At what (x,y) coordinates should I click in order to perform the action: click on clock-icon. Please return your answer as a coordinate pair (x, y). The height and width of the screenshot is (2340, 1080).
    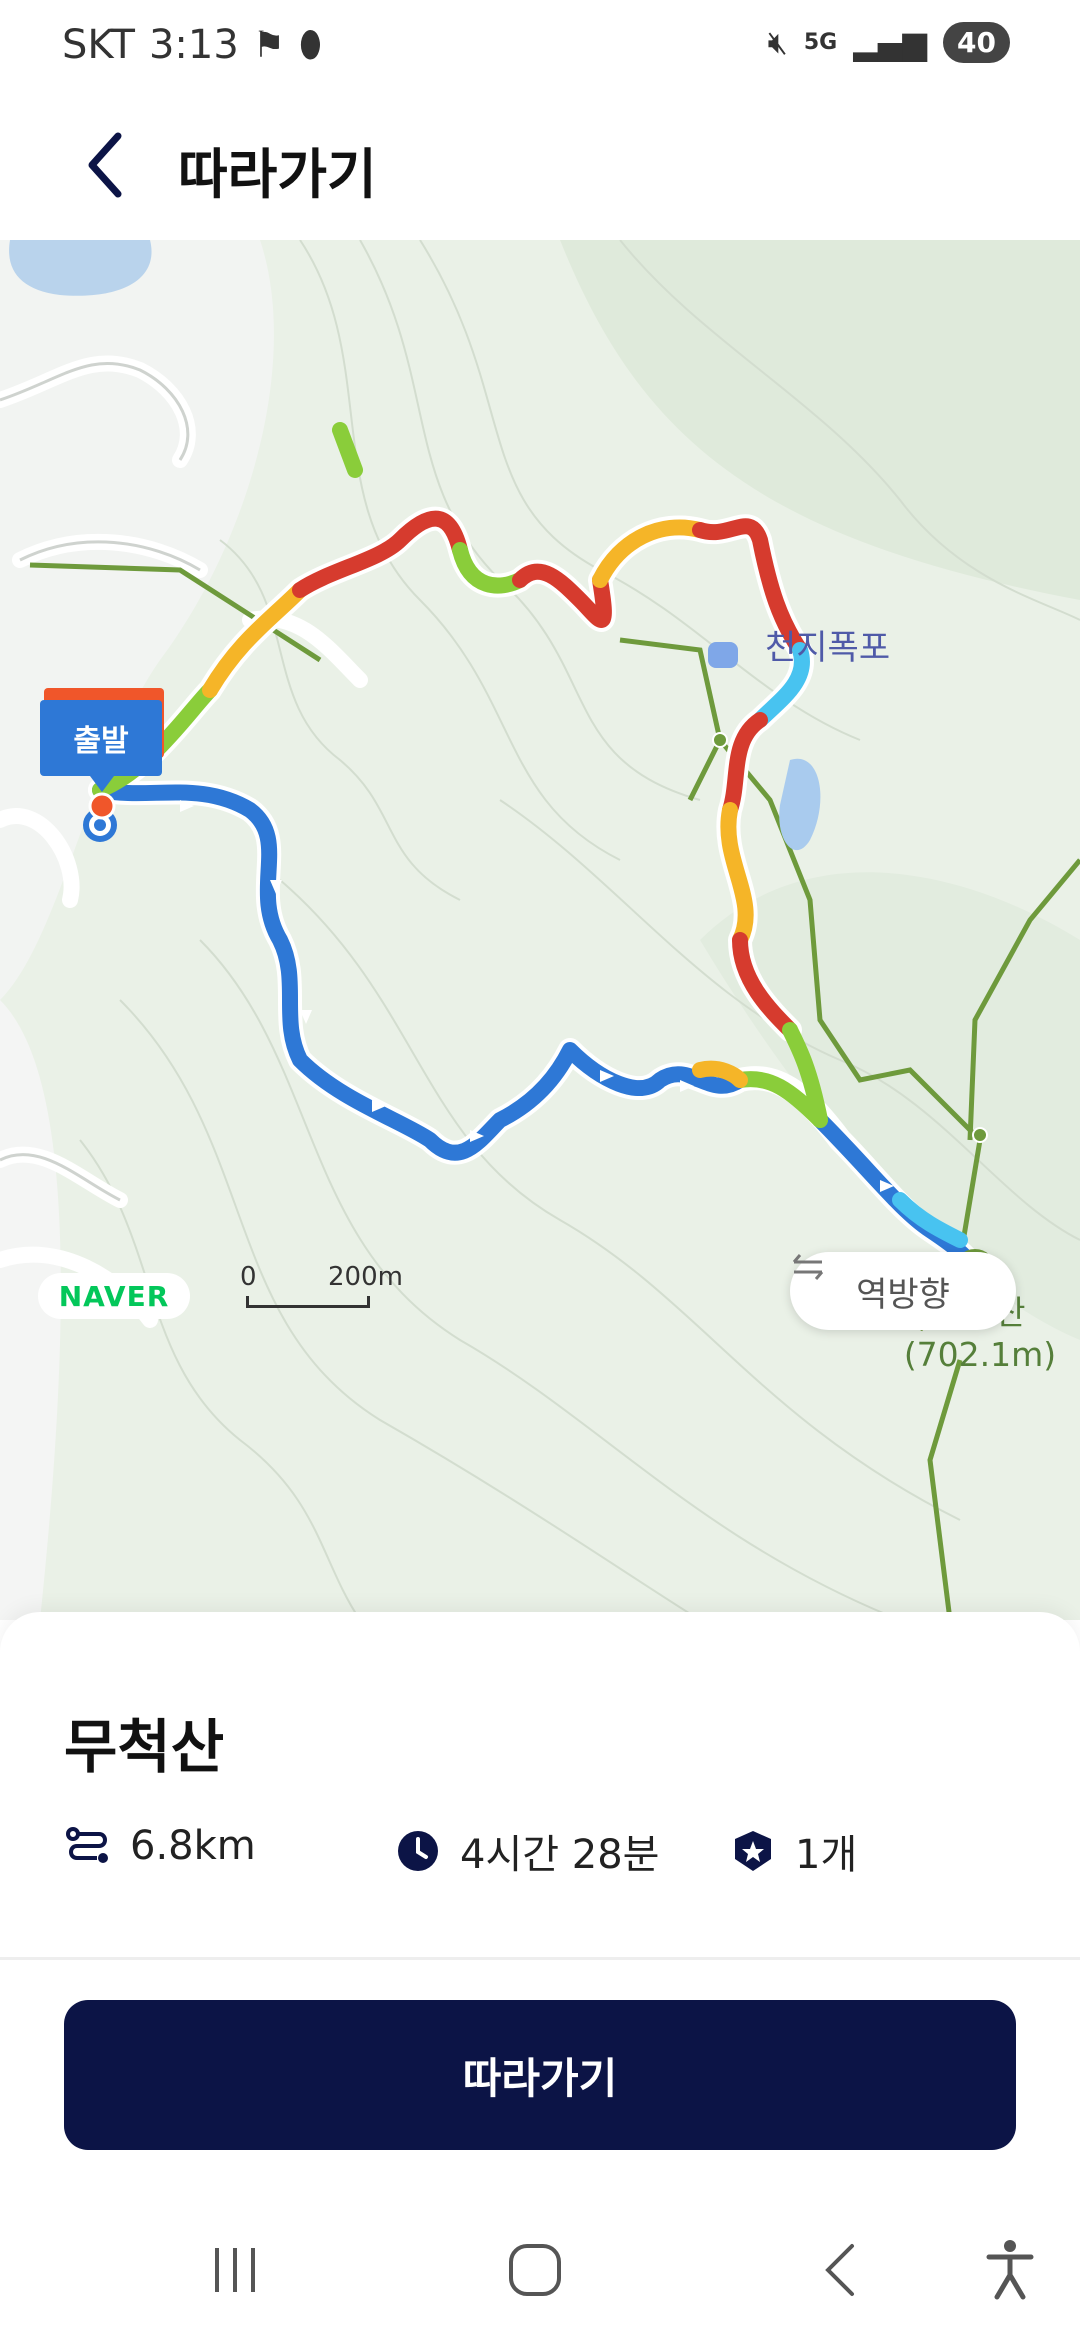
    Looking at the image, I should click on (418, 1851).